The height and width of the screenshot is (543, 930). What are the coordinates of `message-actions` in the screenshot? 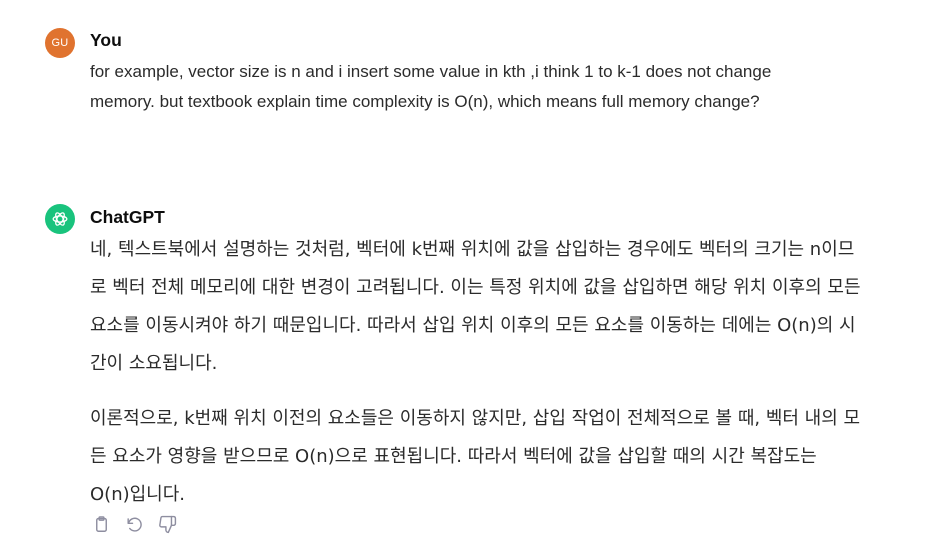 It's located at (134, 524).